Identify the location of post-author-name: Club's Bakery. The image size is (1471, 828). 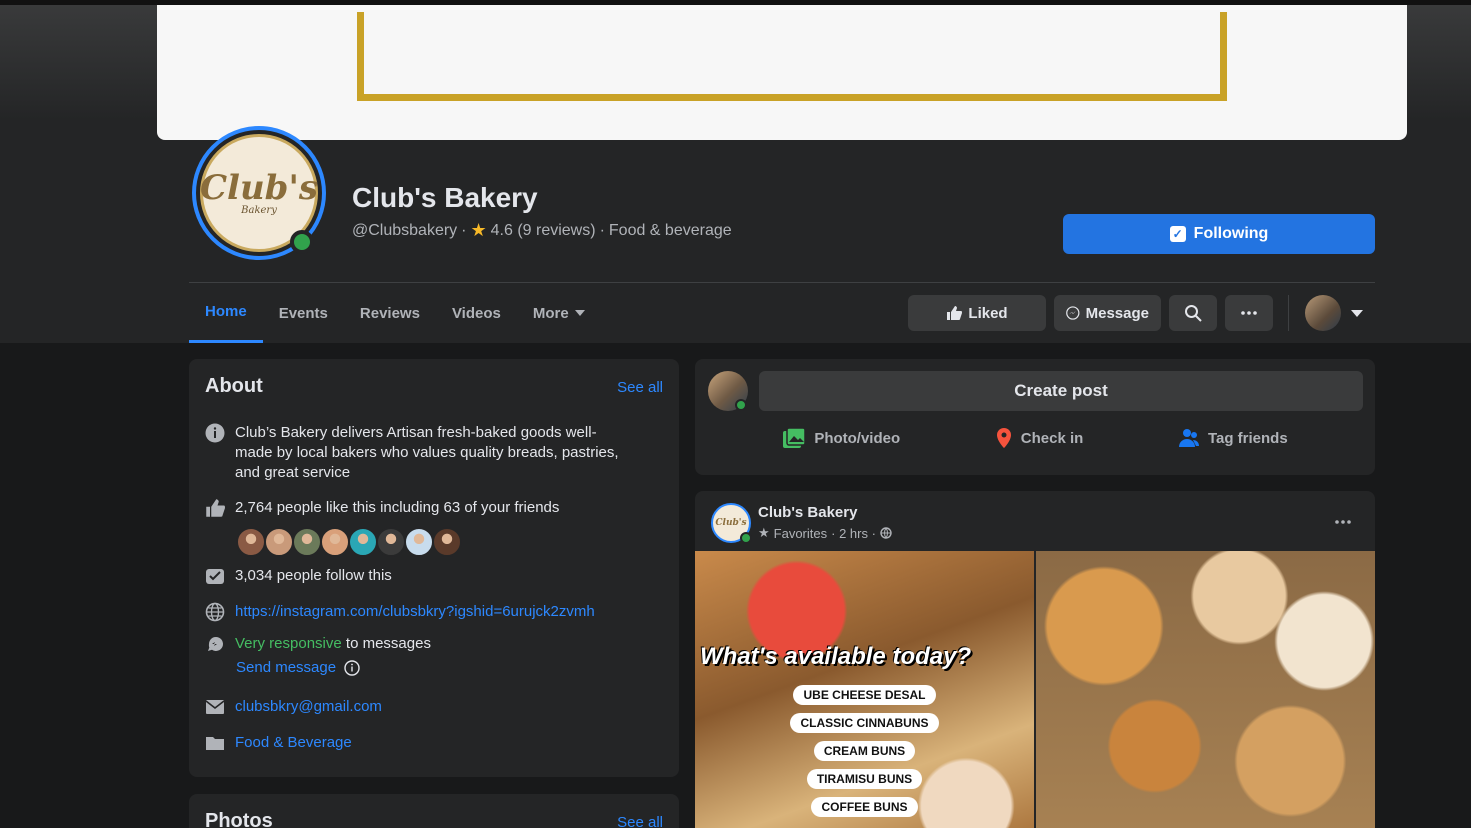
(807, 512).